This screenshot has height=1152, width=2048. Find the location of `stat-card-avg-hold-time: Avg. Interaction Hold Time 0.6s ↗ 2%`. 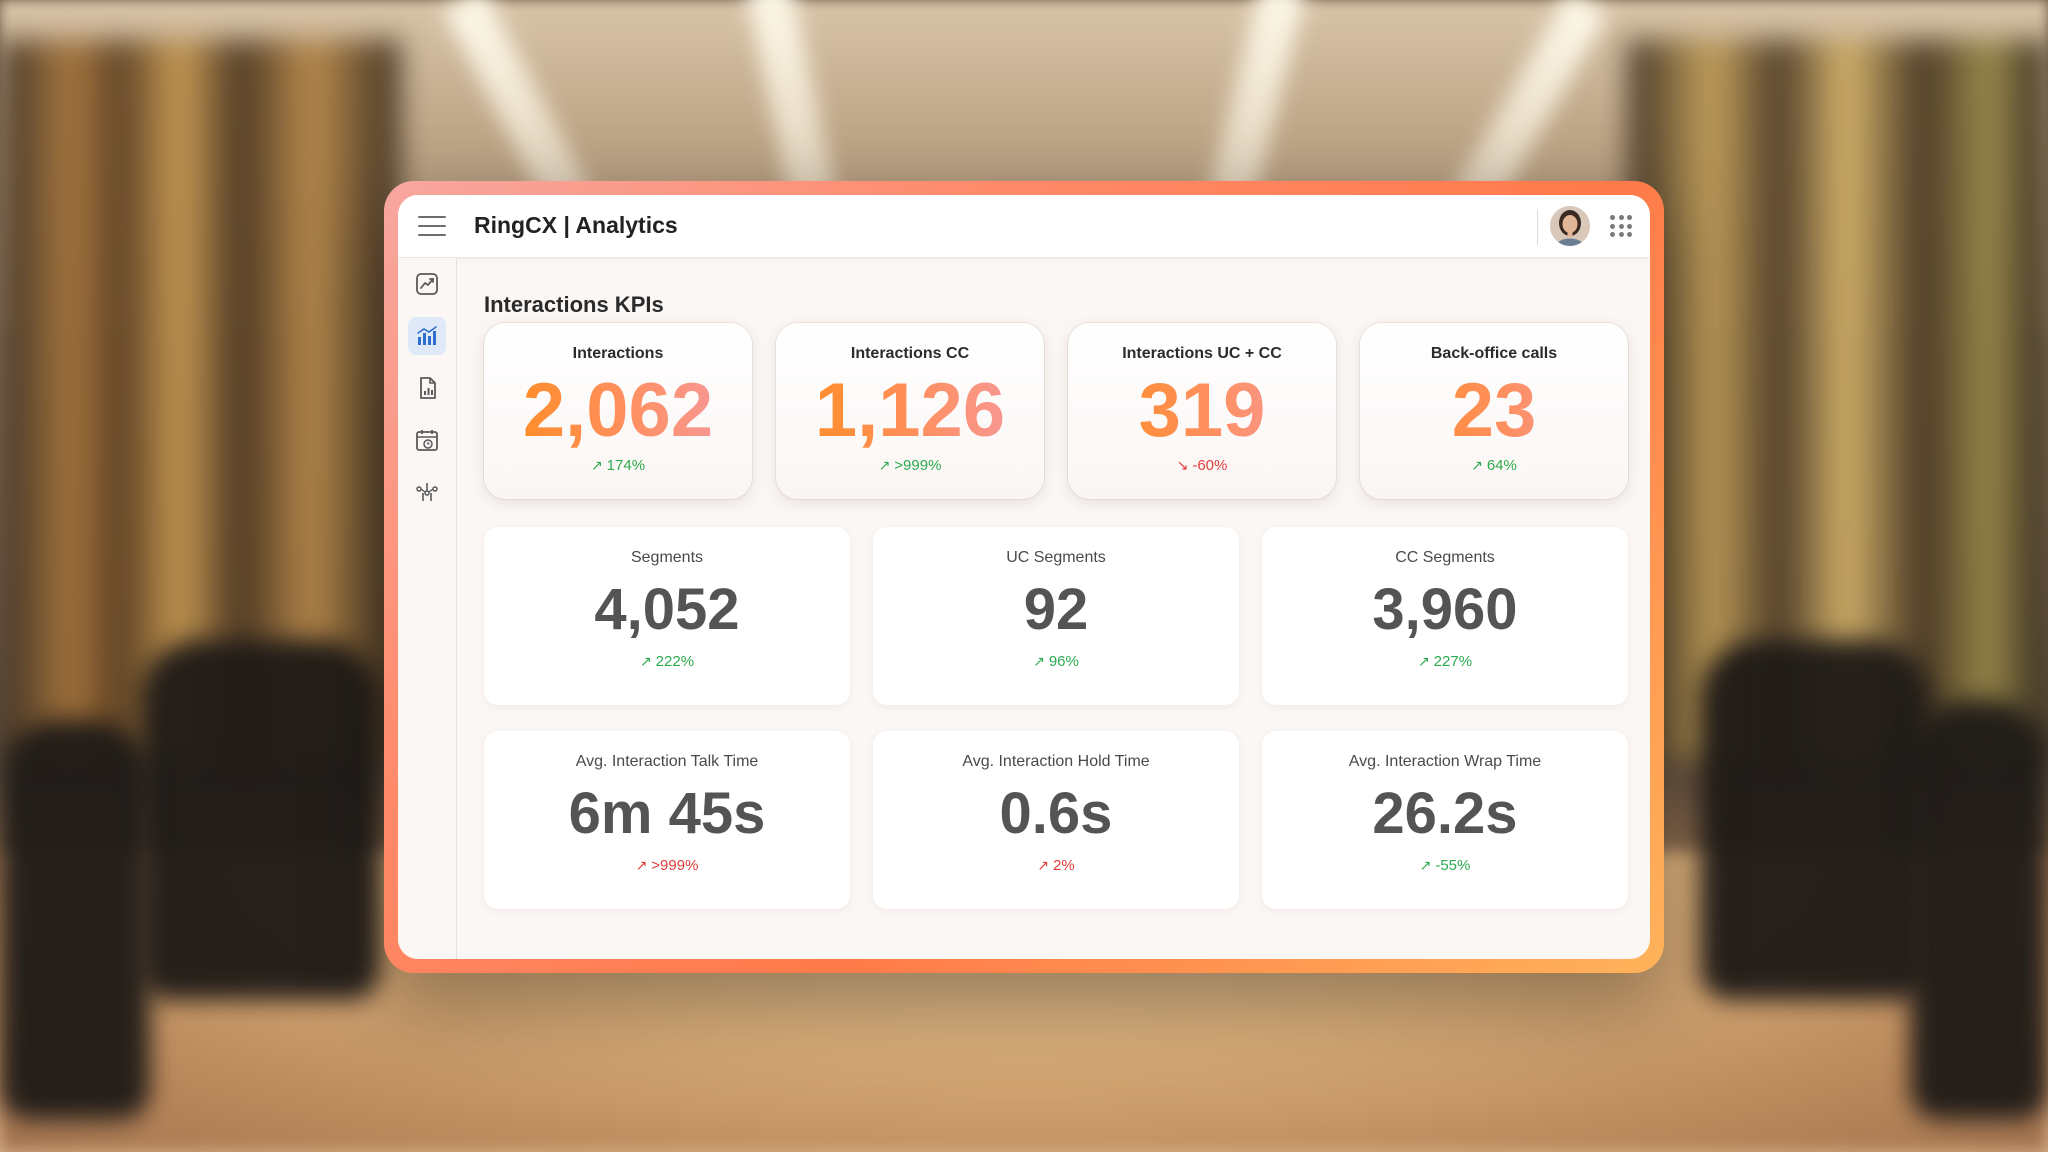

stat-card-avg-hold-time: Avg. Interaction Hold Time 0.6s ↗ 2% is located at coordinates (1056, 820).